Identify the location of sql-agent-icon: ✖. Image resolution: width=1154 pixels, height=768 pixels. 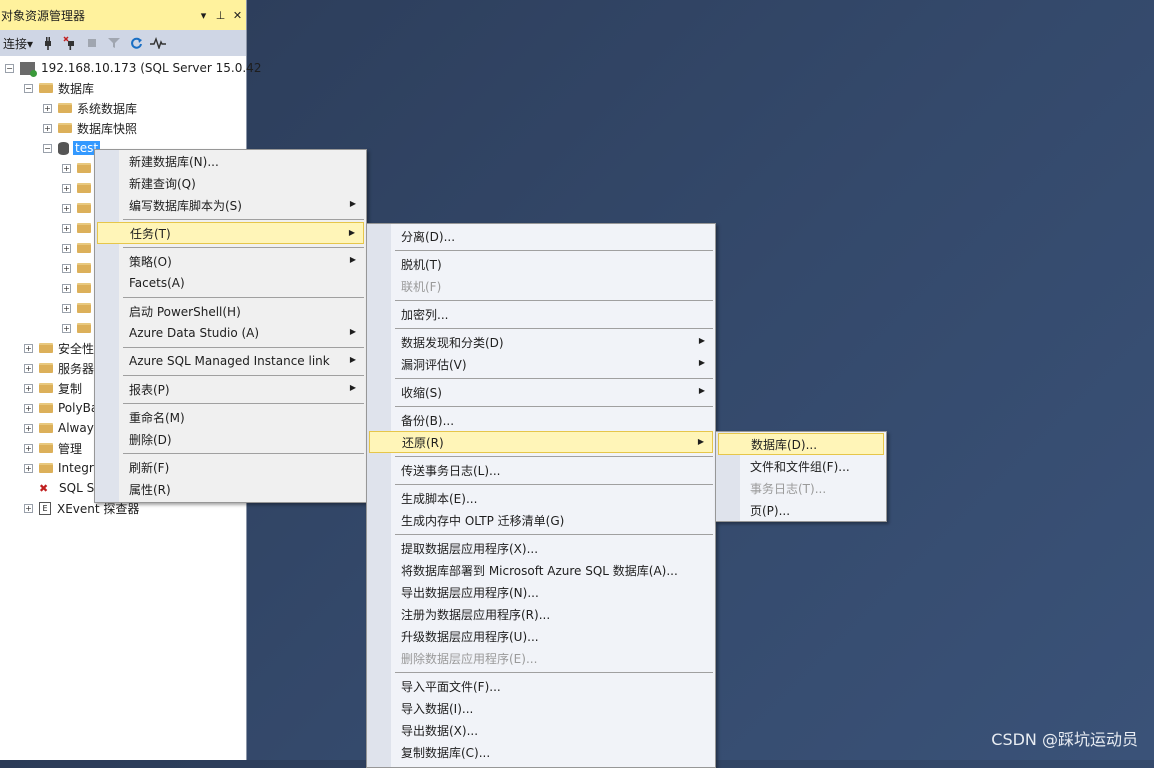
(44, 488).